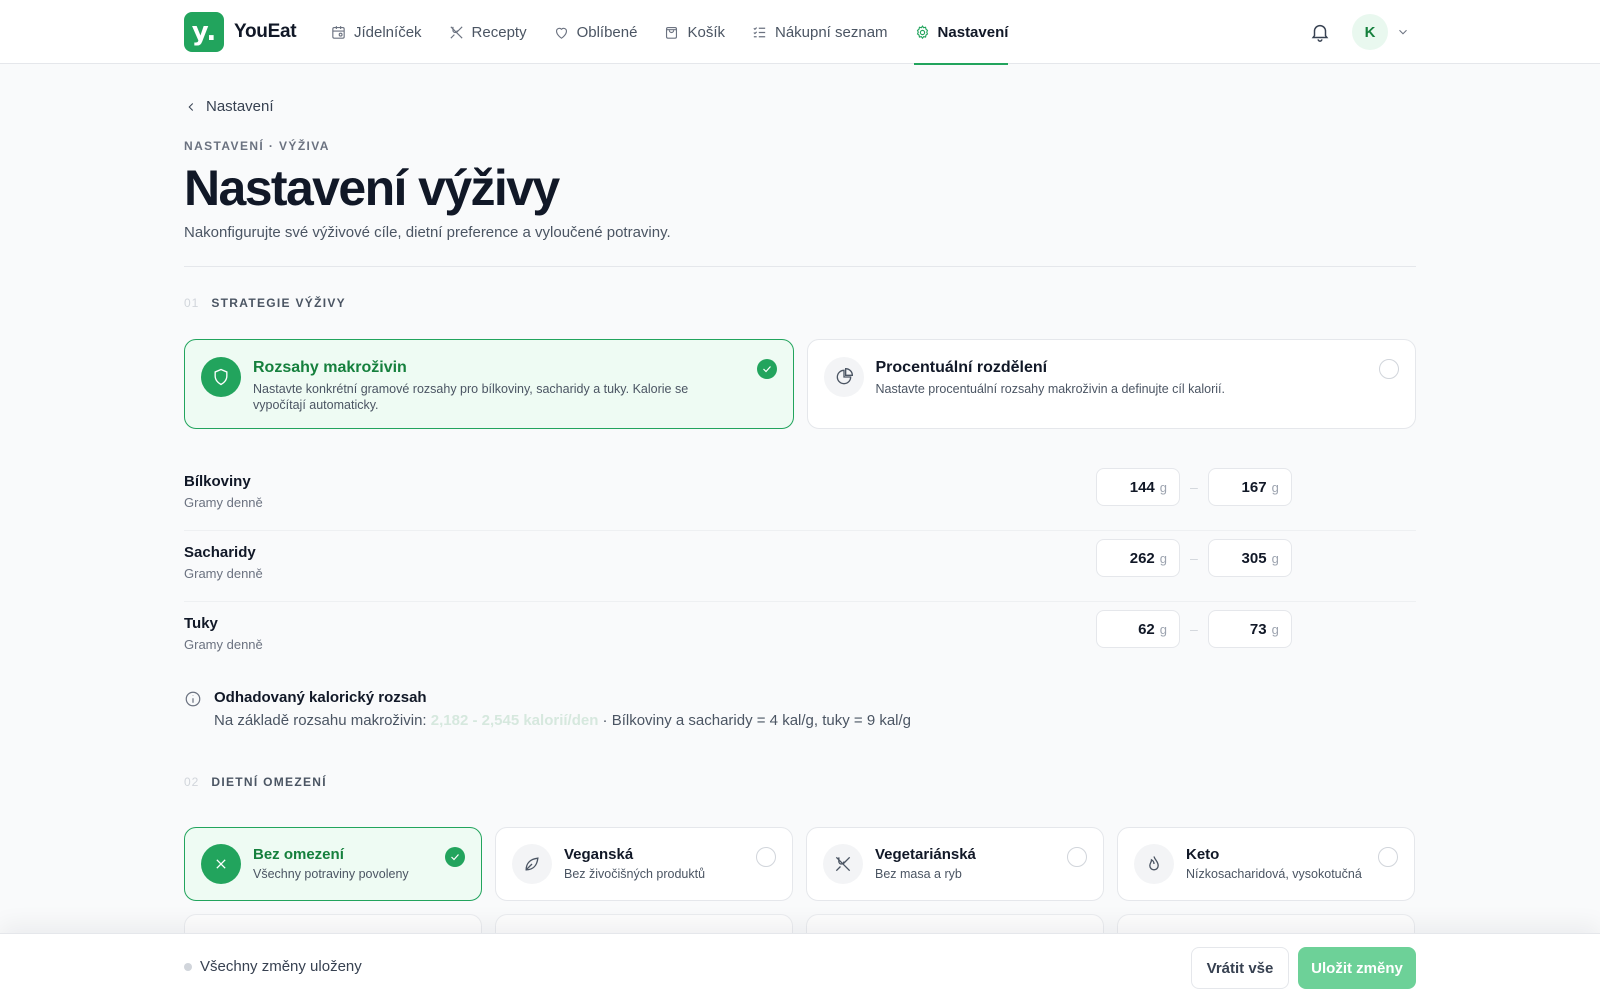 The height and width of the screenshot is (1000, 1600). I want to click on macro-range: 62 g – 73 g, so click(1194, 629).